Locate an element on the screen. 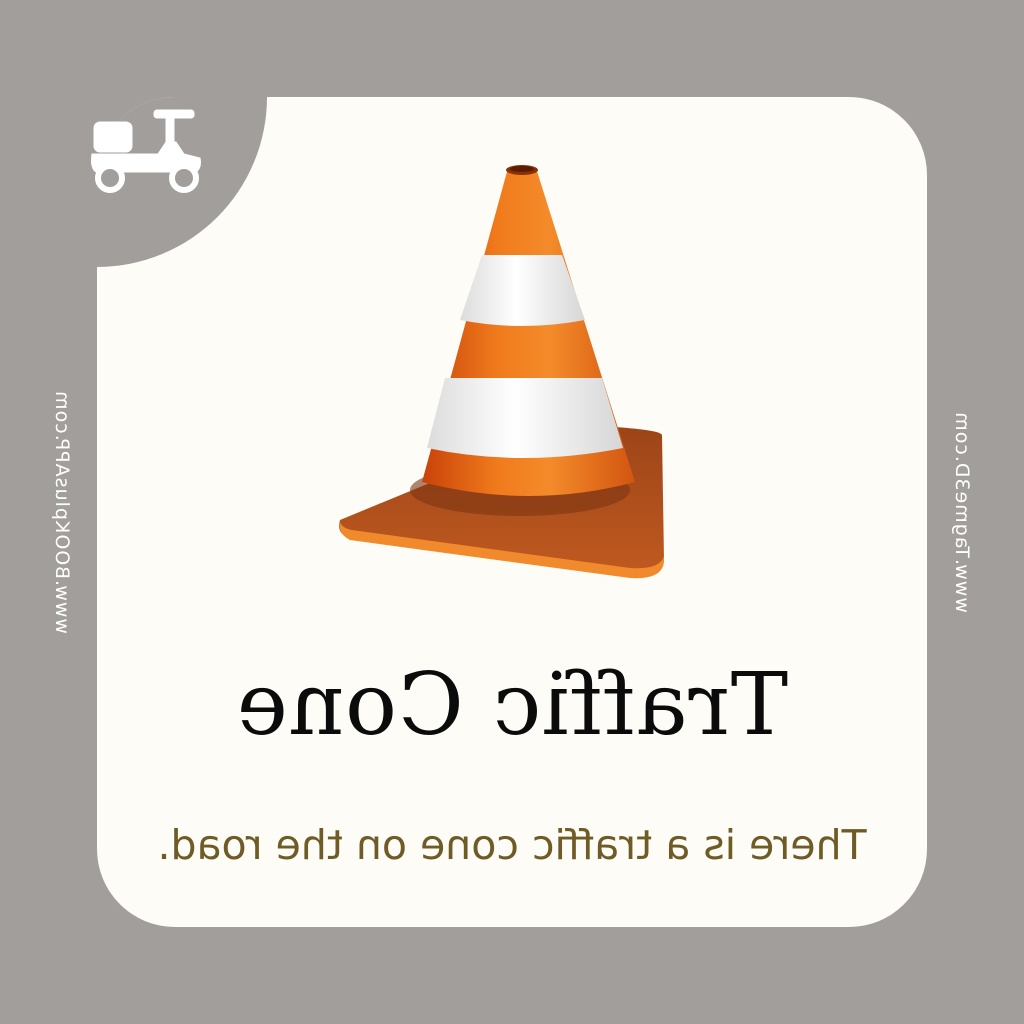 This screenshot has width=1024, height=1024. card-caption: There is a traffic cone on the road. is located at coordinates (512, 845).